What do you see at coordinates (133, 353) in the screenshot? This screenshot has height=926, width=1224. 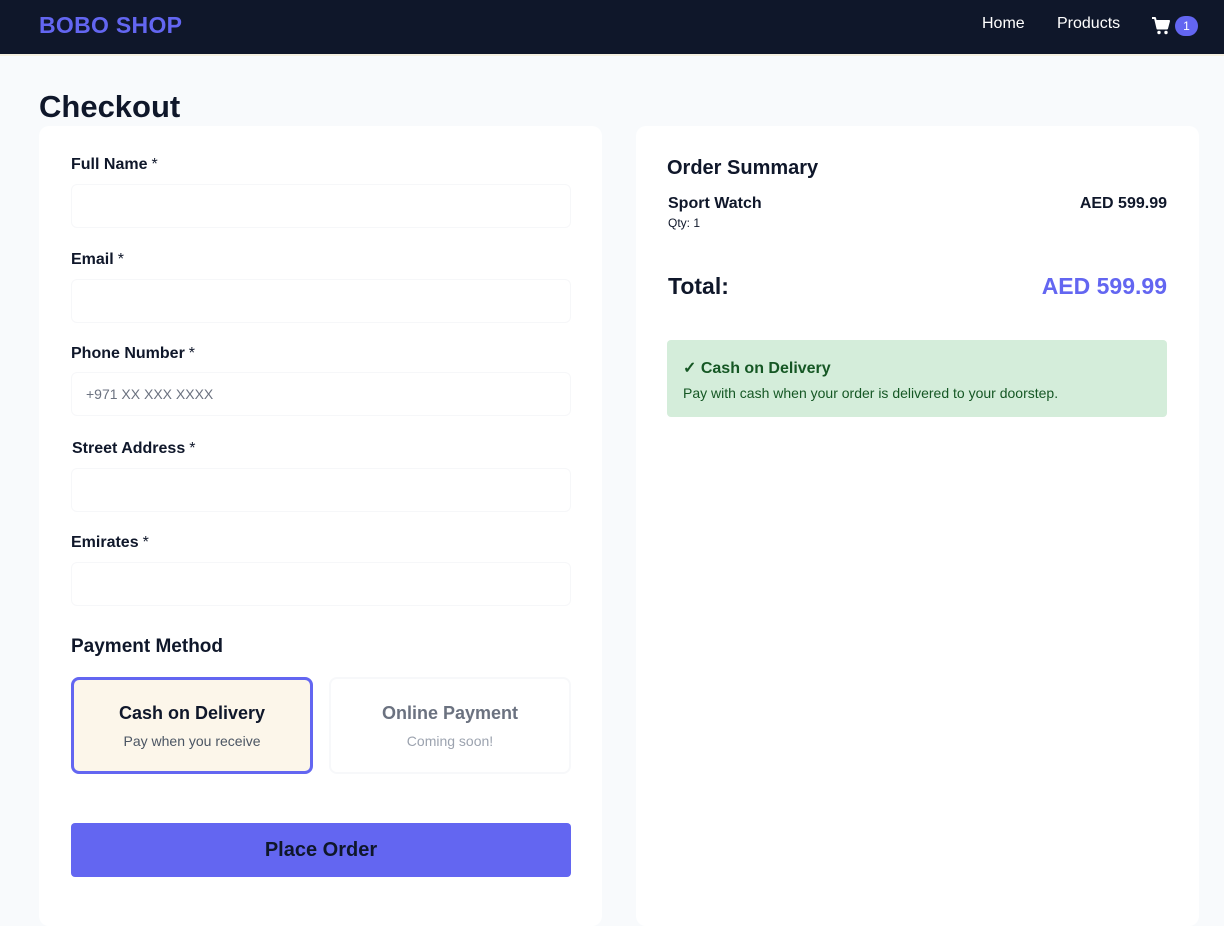 I see `phone-number-label: Phone Number *` at bounding box center [133, 353].